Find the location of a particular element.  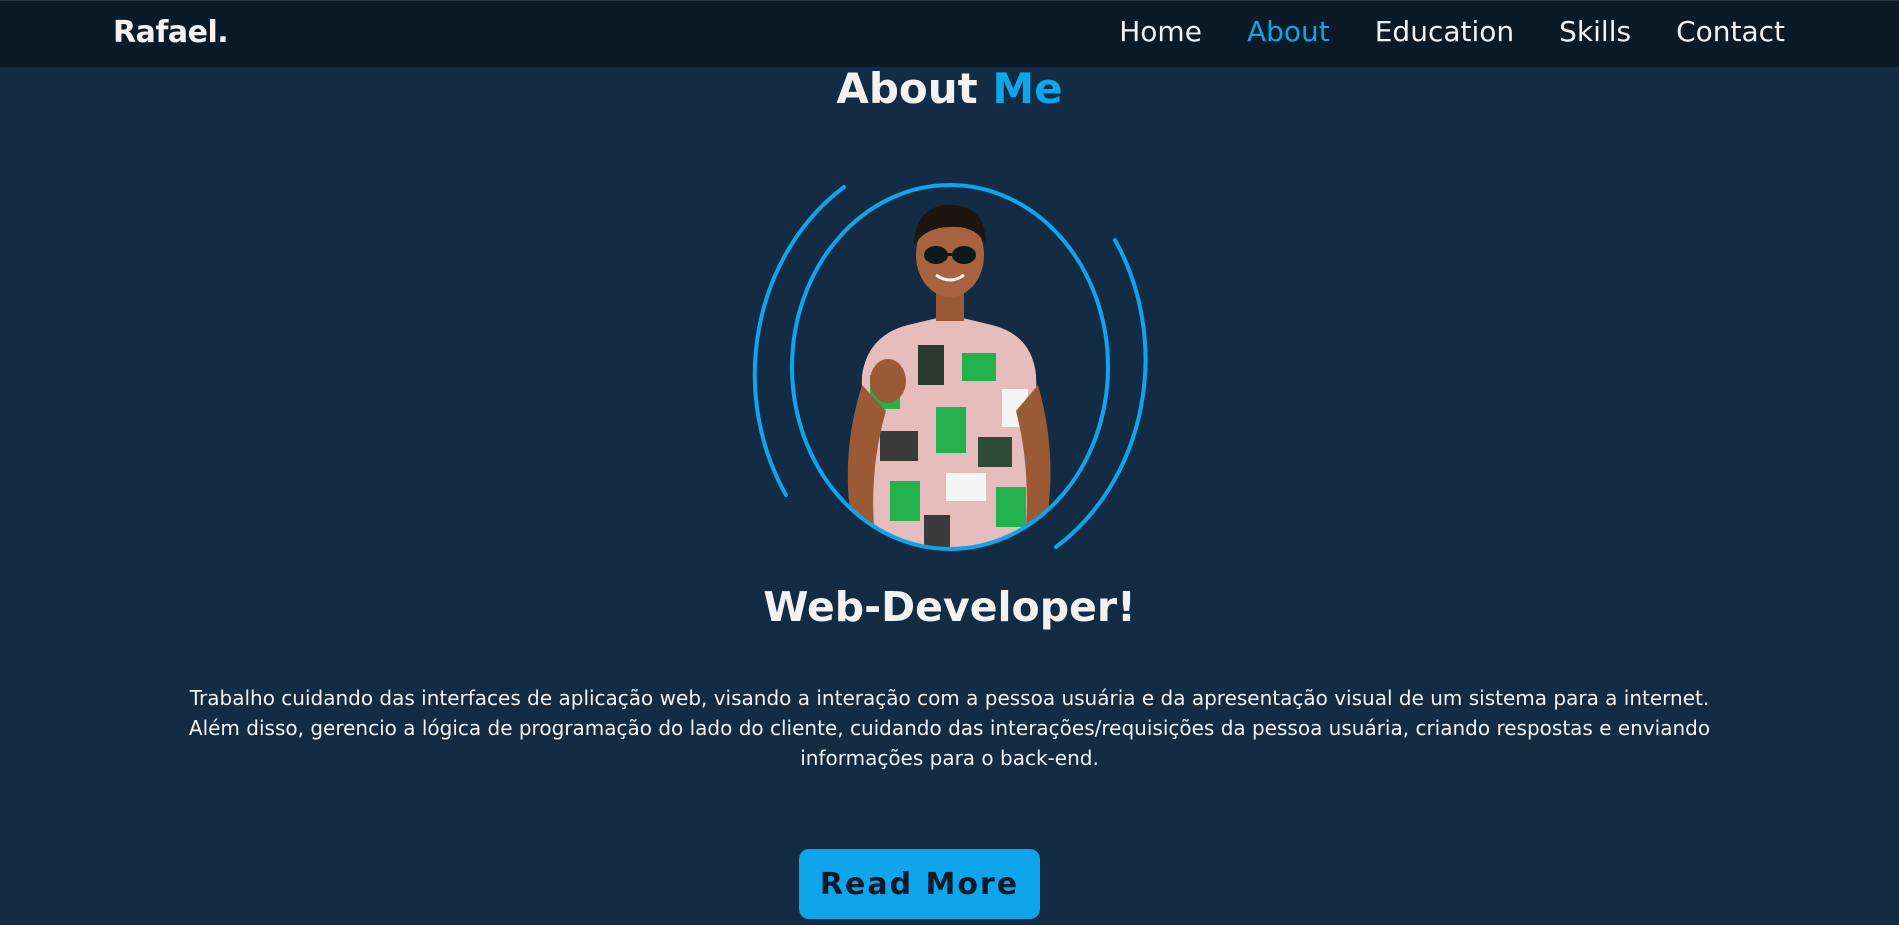

section-title-accent: Me is located at coordinates (1027, 88).